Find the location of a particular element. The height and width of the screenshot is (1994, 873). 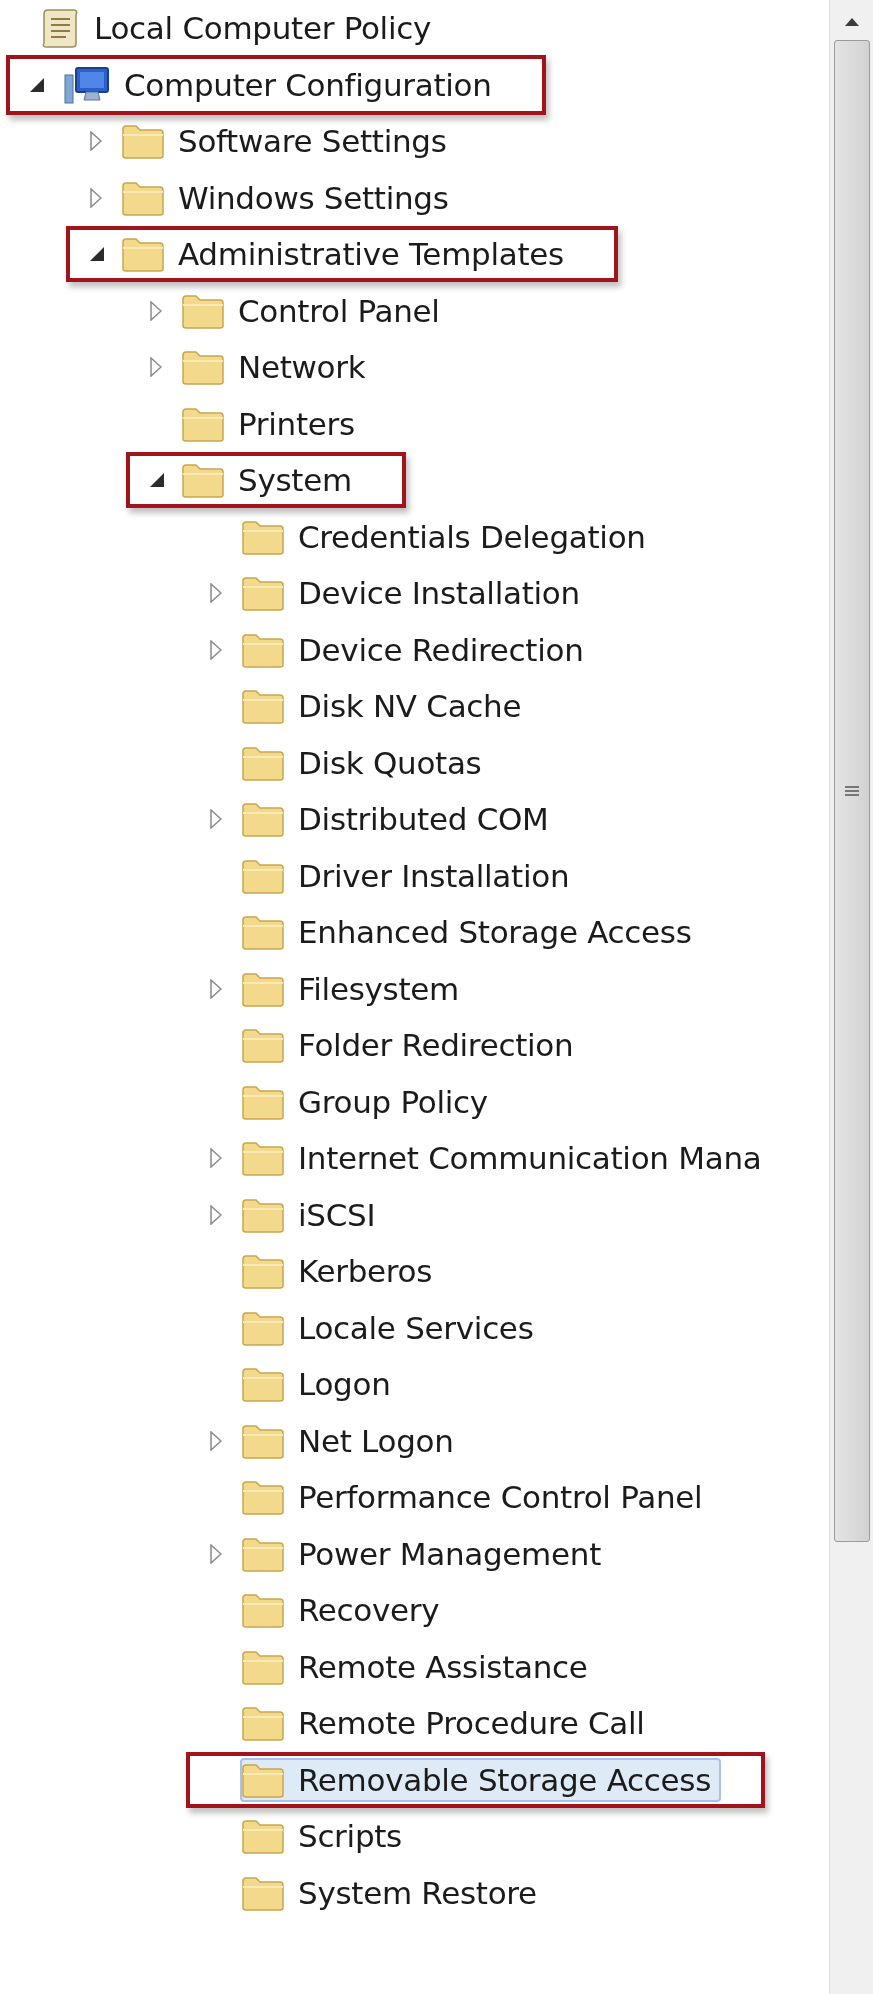

tree-item: Computer Configuration is located at coordinates (281, 84).